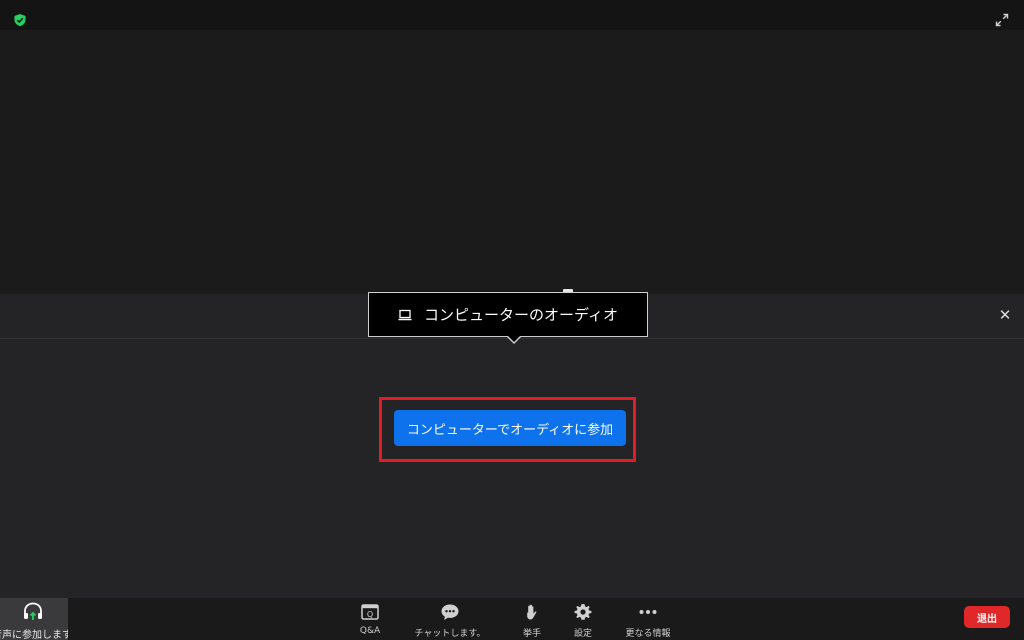 This screenshot has height=640, width=1024. Describe the element at coordinates (583, 612) in the screenshot. I see `gear-icon` at that location.